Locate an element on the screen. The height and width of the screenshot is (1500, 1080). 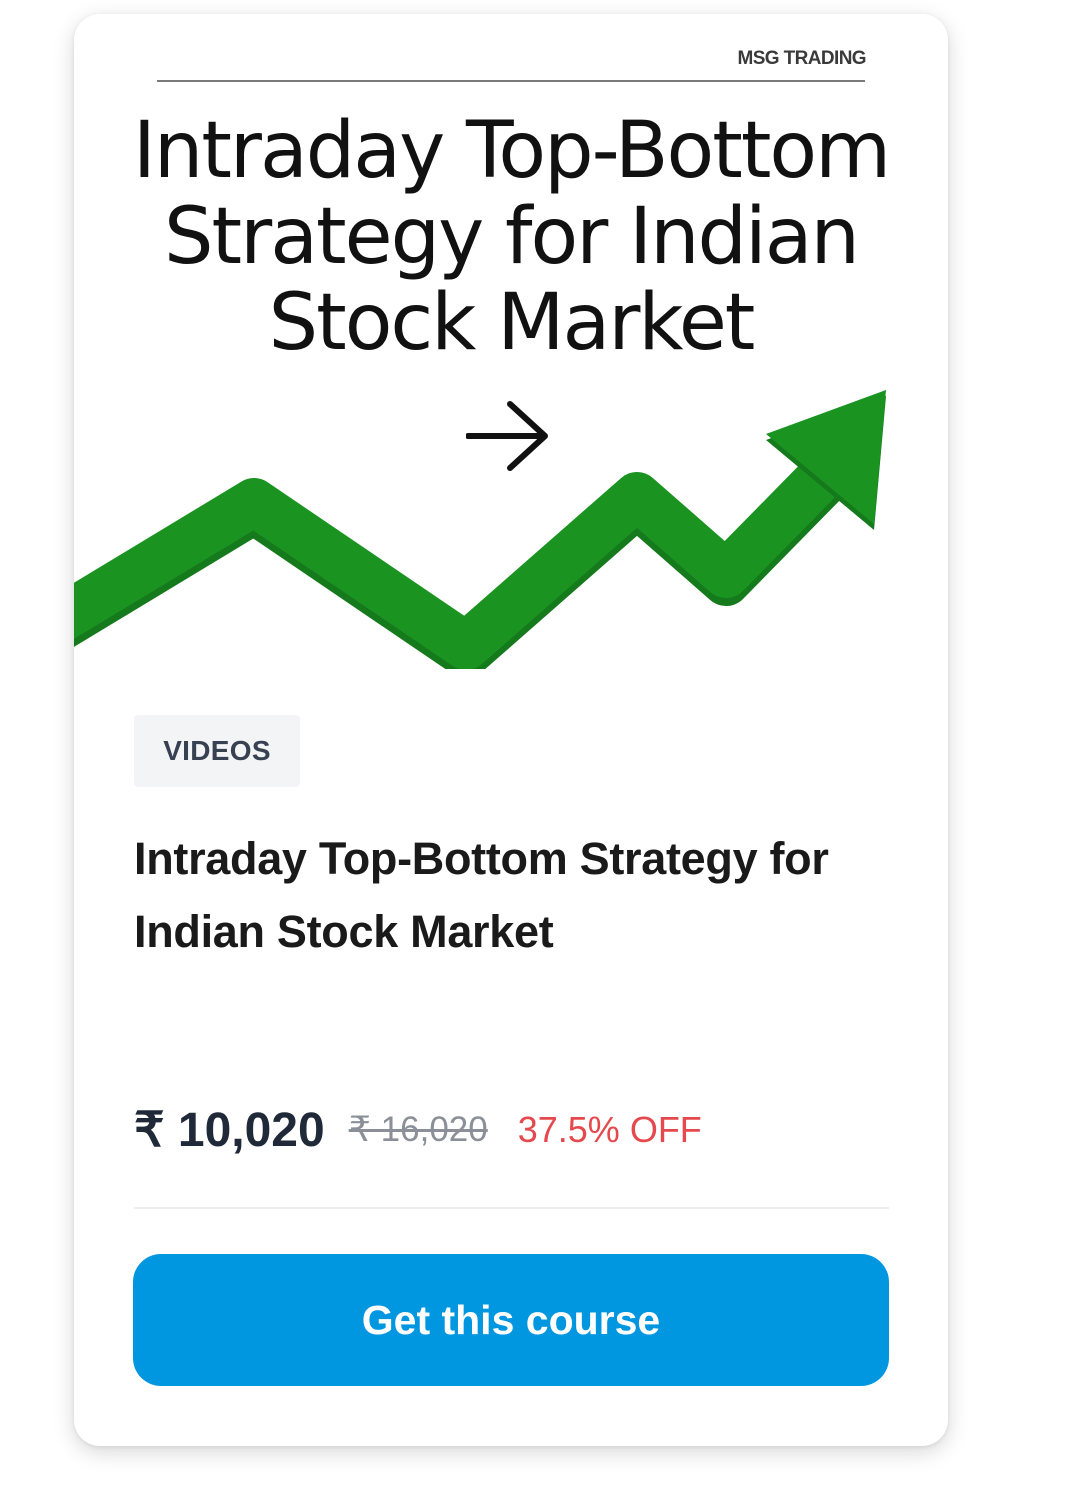
divider is located at coordinates (511, 1208).